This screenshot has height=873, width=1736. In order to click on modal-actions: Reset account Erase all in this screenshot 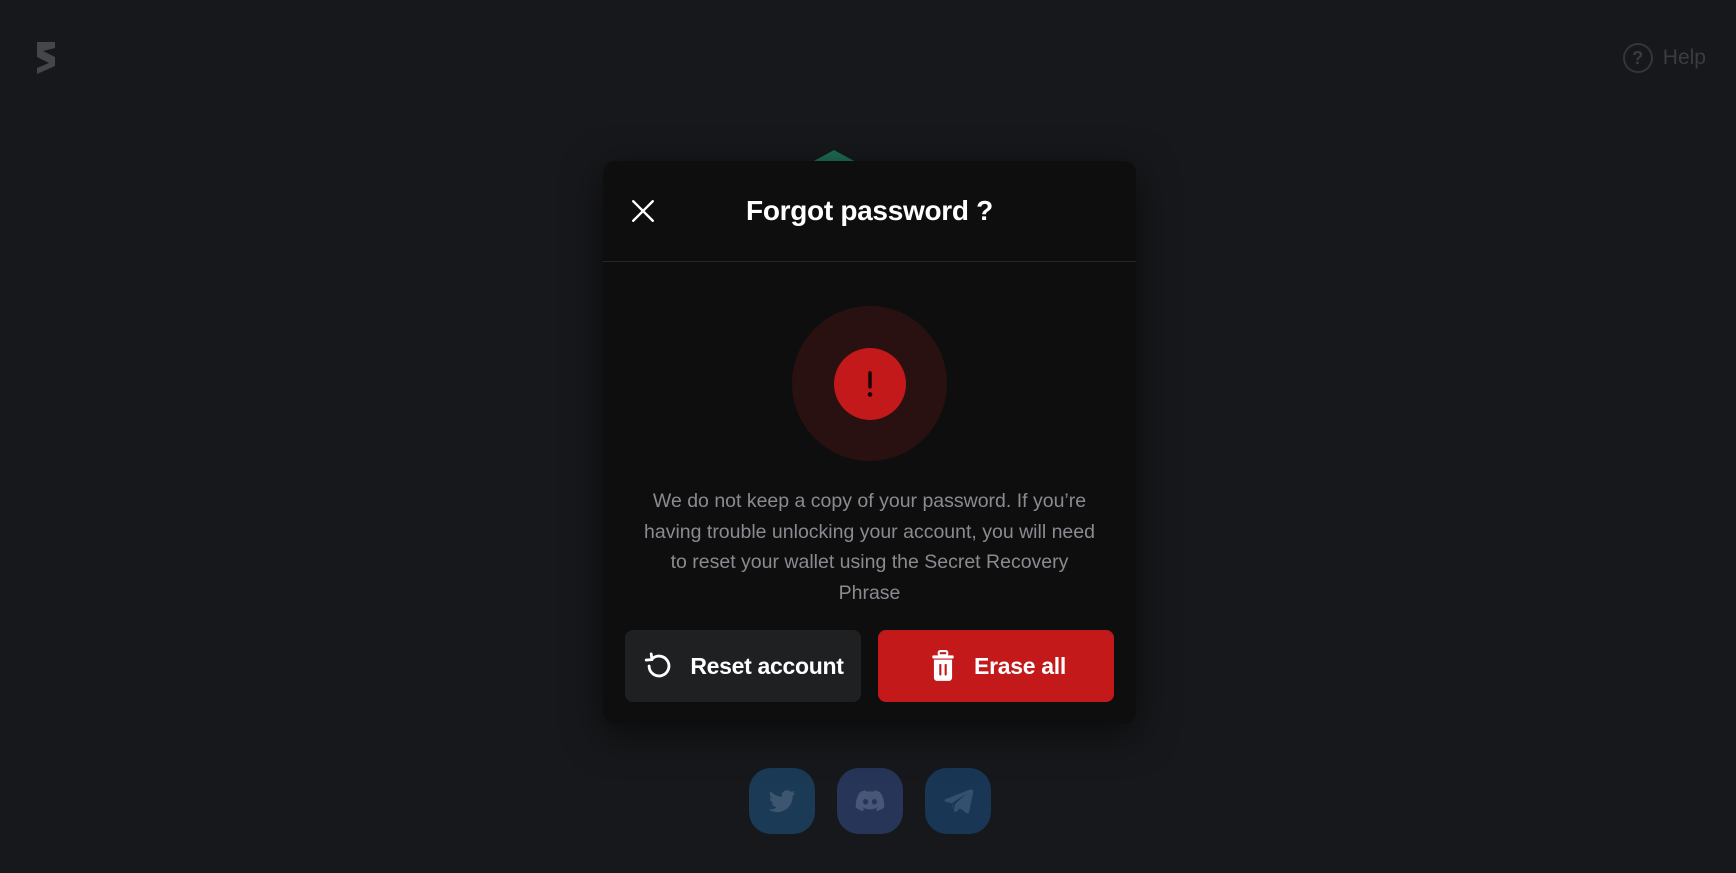, I will do `click(869, 666)`.